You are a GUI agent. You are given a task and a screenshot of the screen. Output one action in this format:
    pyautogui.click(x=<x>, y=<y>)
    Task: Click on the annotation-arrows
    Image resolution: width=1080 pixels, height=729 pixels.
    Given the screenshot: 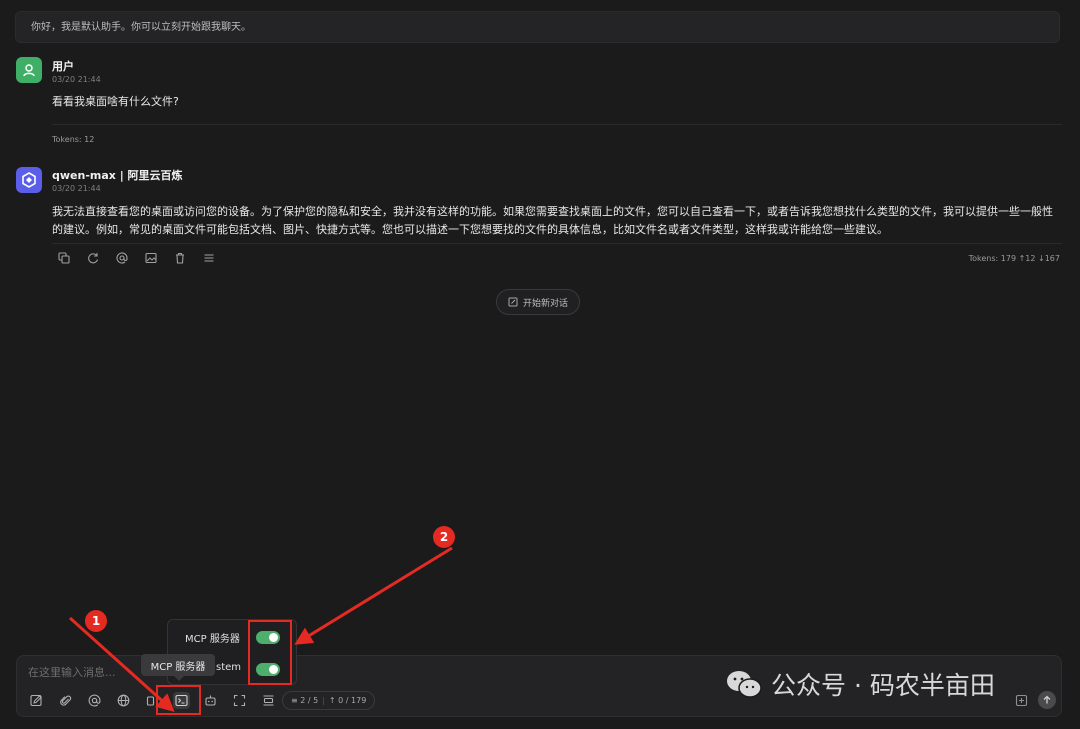 What is the action you would take?
    pyautogui.click(x=260, y=629)
    